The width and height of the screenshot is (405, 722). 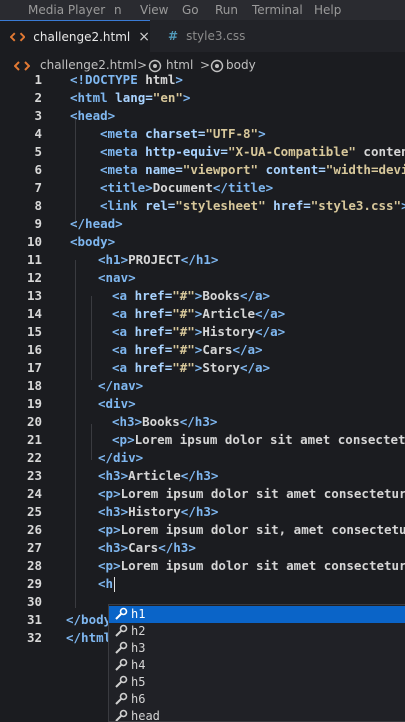 I want to click on line-number: 30, so click(x=34, y=601).